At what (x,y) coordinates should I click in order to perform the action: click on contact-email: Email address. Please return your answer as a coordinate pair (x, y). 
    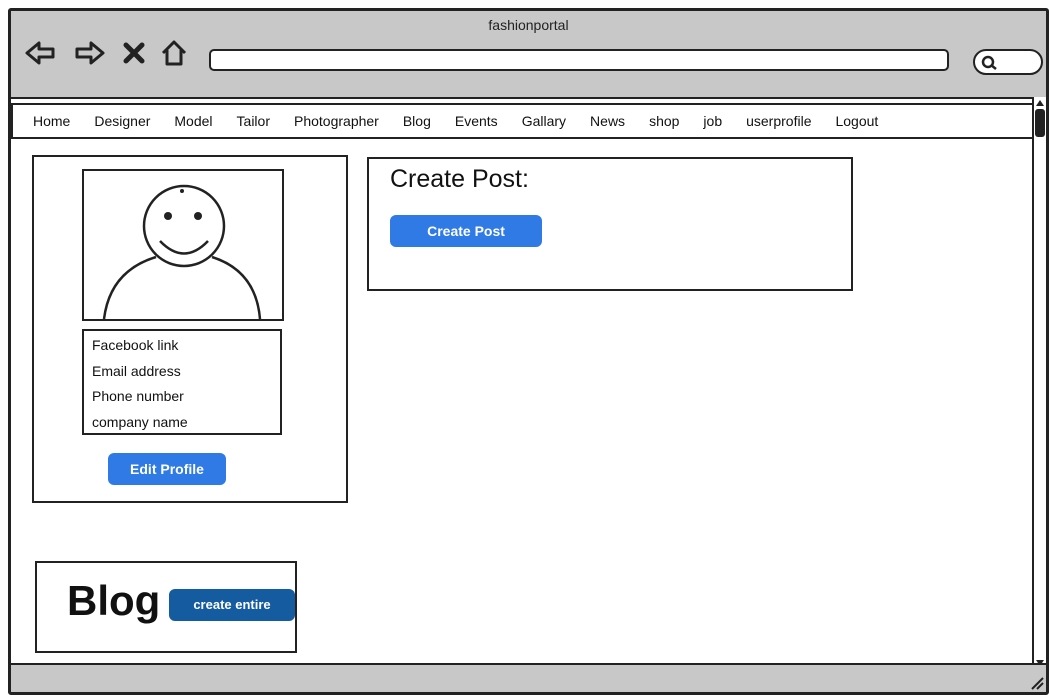
    Looking at the image, I should click on (136, 370).